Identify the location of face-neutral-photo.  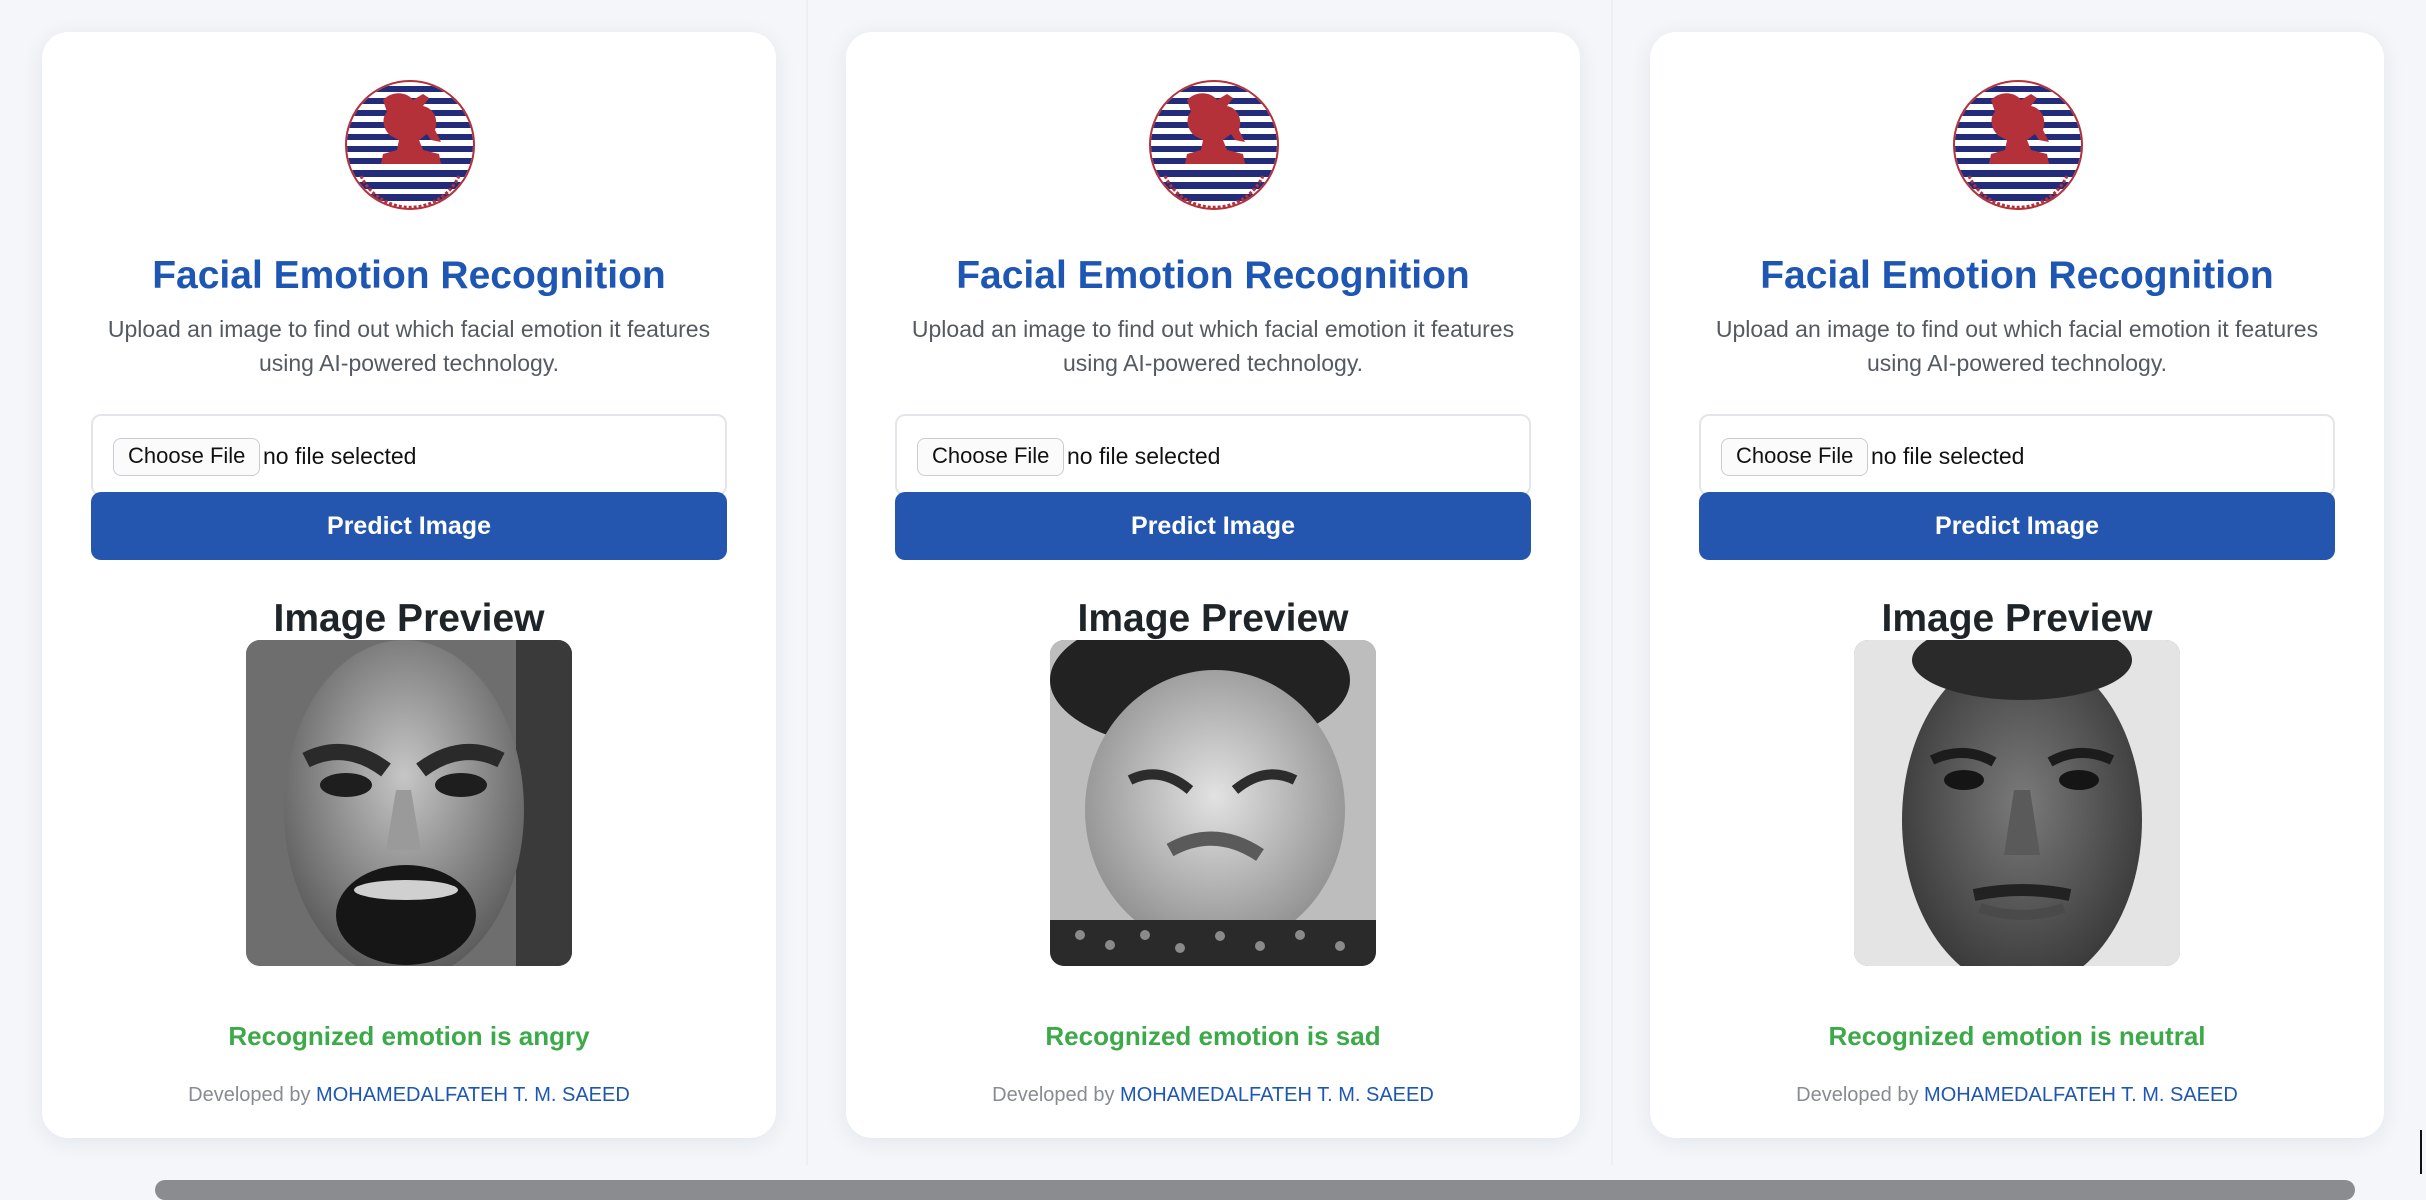
(2017, 803).